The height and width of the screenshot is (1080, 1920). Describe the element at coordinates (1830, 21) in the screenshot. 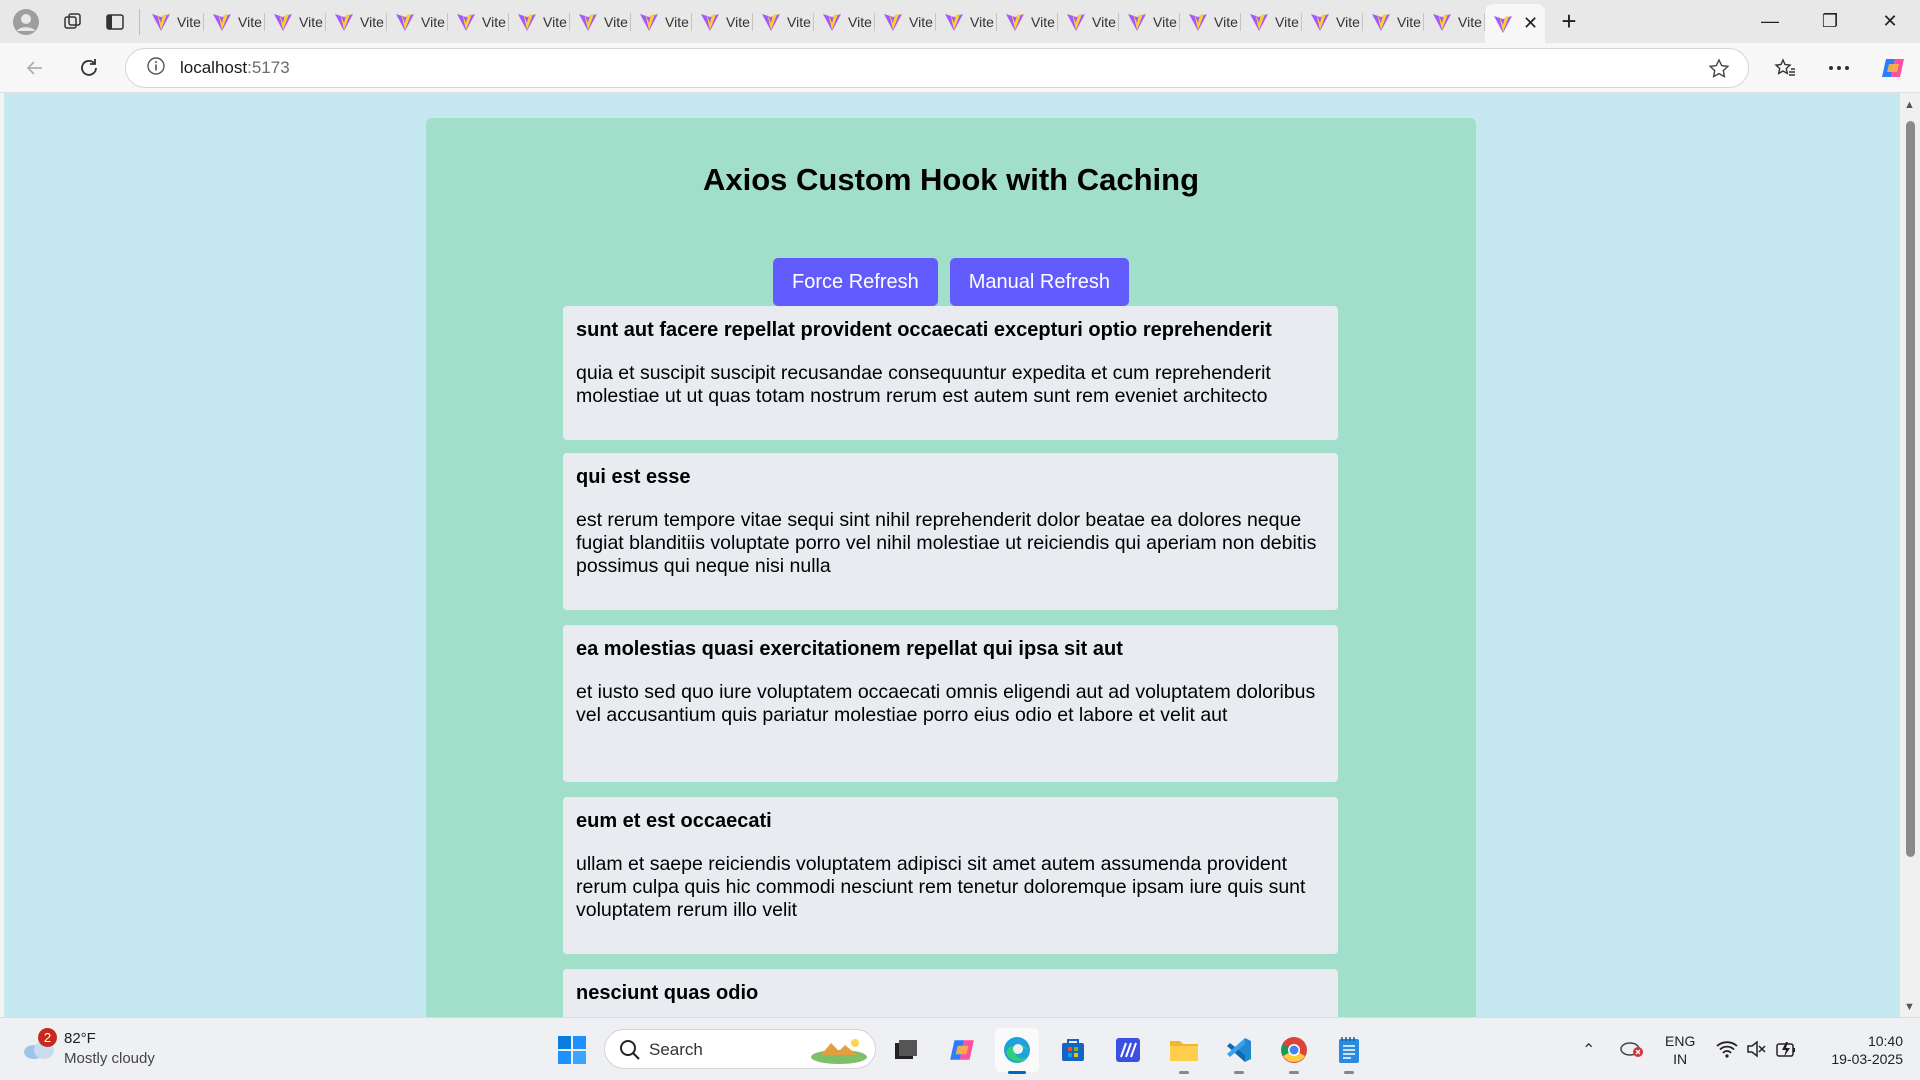

I see `restore-icon: ❐` at that location.